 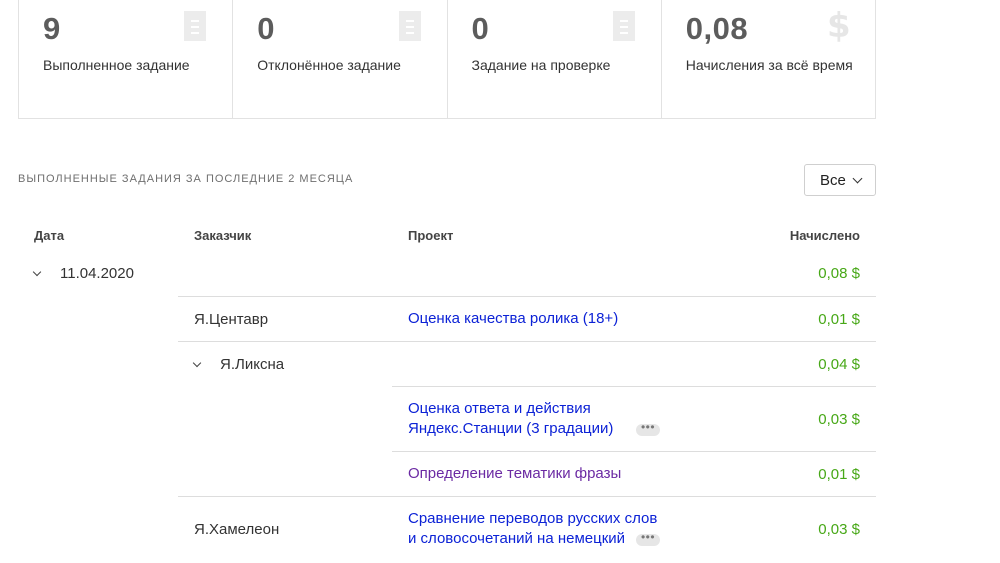 What do you see at coordinates (839, 26) in the screenshot?
I see `dollar-icon: $` at bounding box center [839, 26].